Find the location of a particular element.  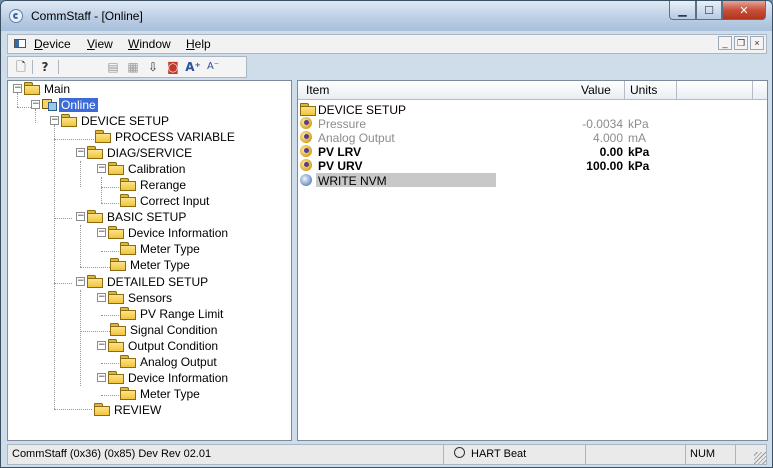

row-value: 100.00 is located at coordinates (604, 166).